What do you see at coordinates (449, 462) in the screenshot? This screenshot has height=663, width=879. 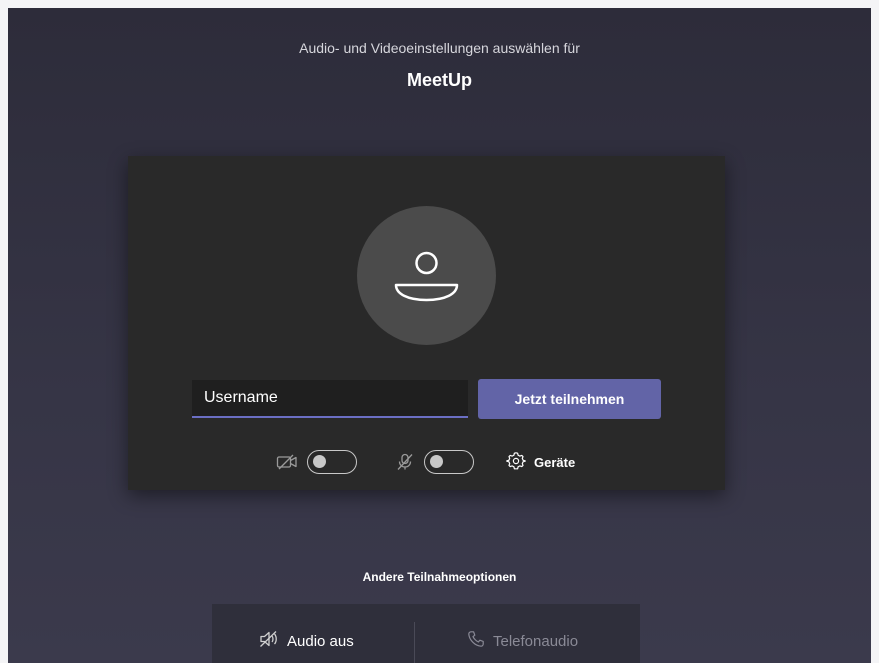 I see `microphone-toggle` at bounding box center [449, 462].